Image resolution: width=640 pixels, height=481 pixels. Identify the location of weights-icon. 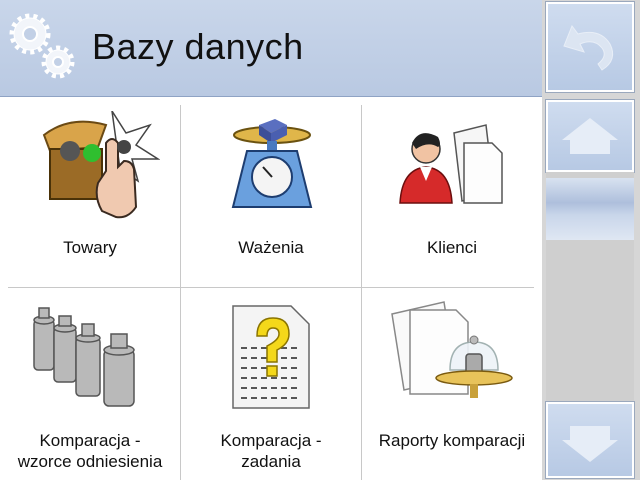
(84, 357).